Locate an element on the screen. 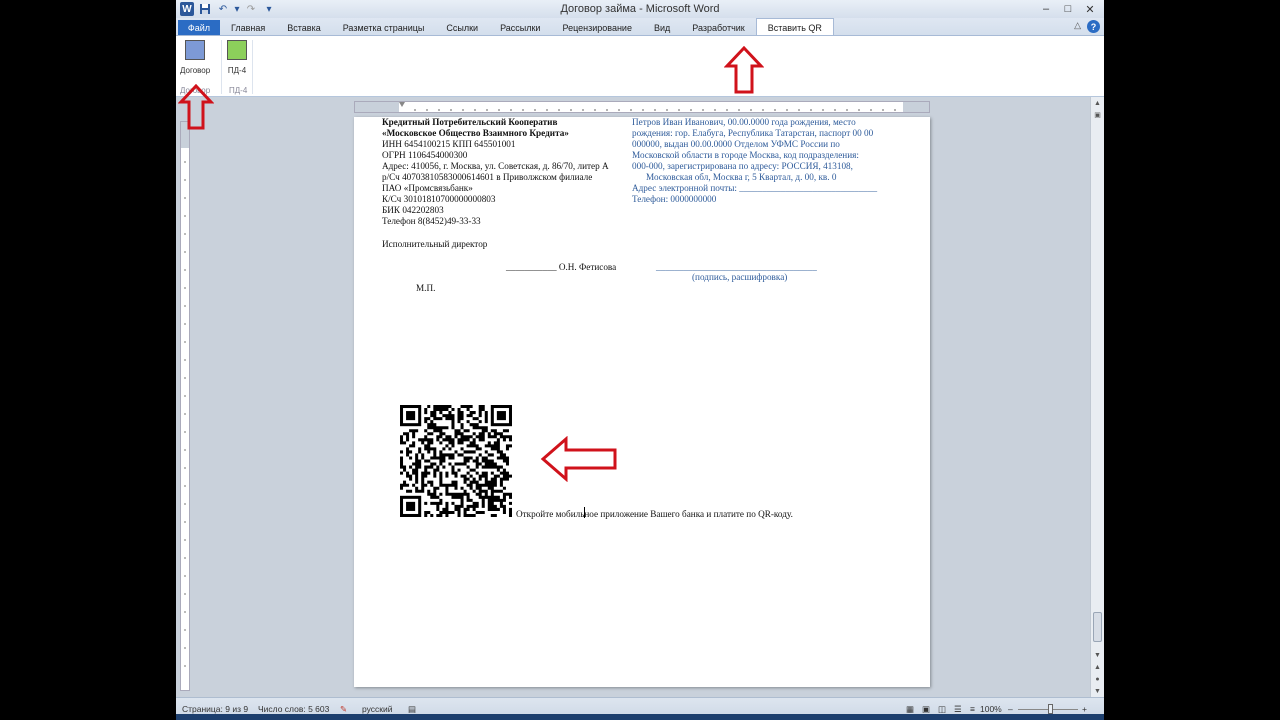 This screenshot has height=720, width=1280. tab-developer: Разработчик is located at coordinates (718, 28).